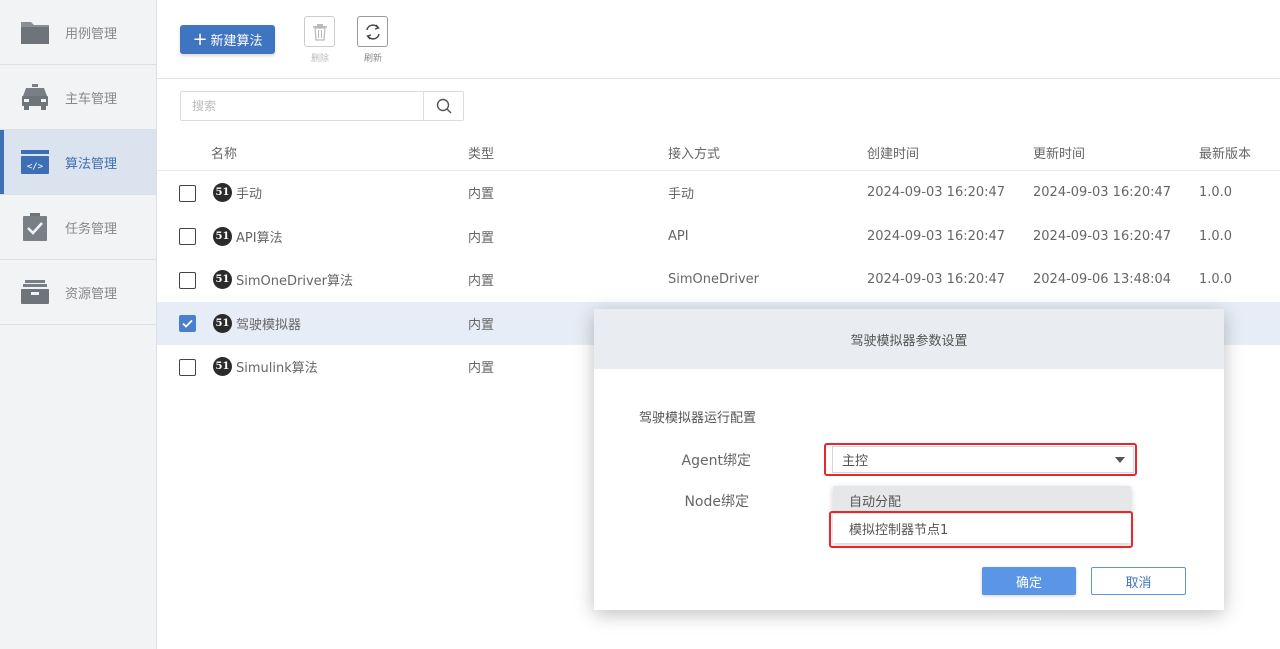 This screenshot has width=1280, height=649. I want to click on sidebar-item-label: 资源管理, so click(91, 294).